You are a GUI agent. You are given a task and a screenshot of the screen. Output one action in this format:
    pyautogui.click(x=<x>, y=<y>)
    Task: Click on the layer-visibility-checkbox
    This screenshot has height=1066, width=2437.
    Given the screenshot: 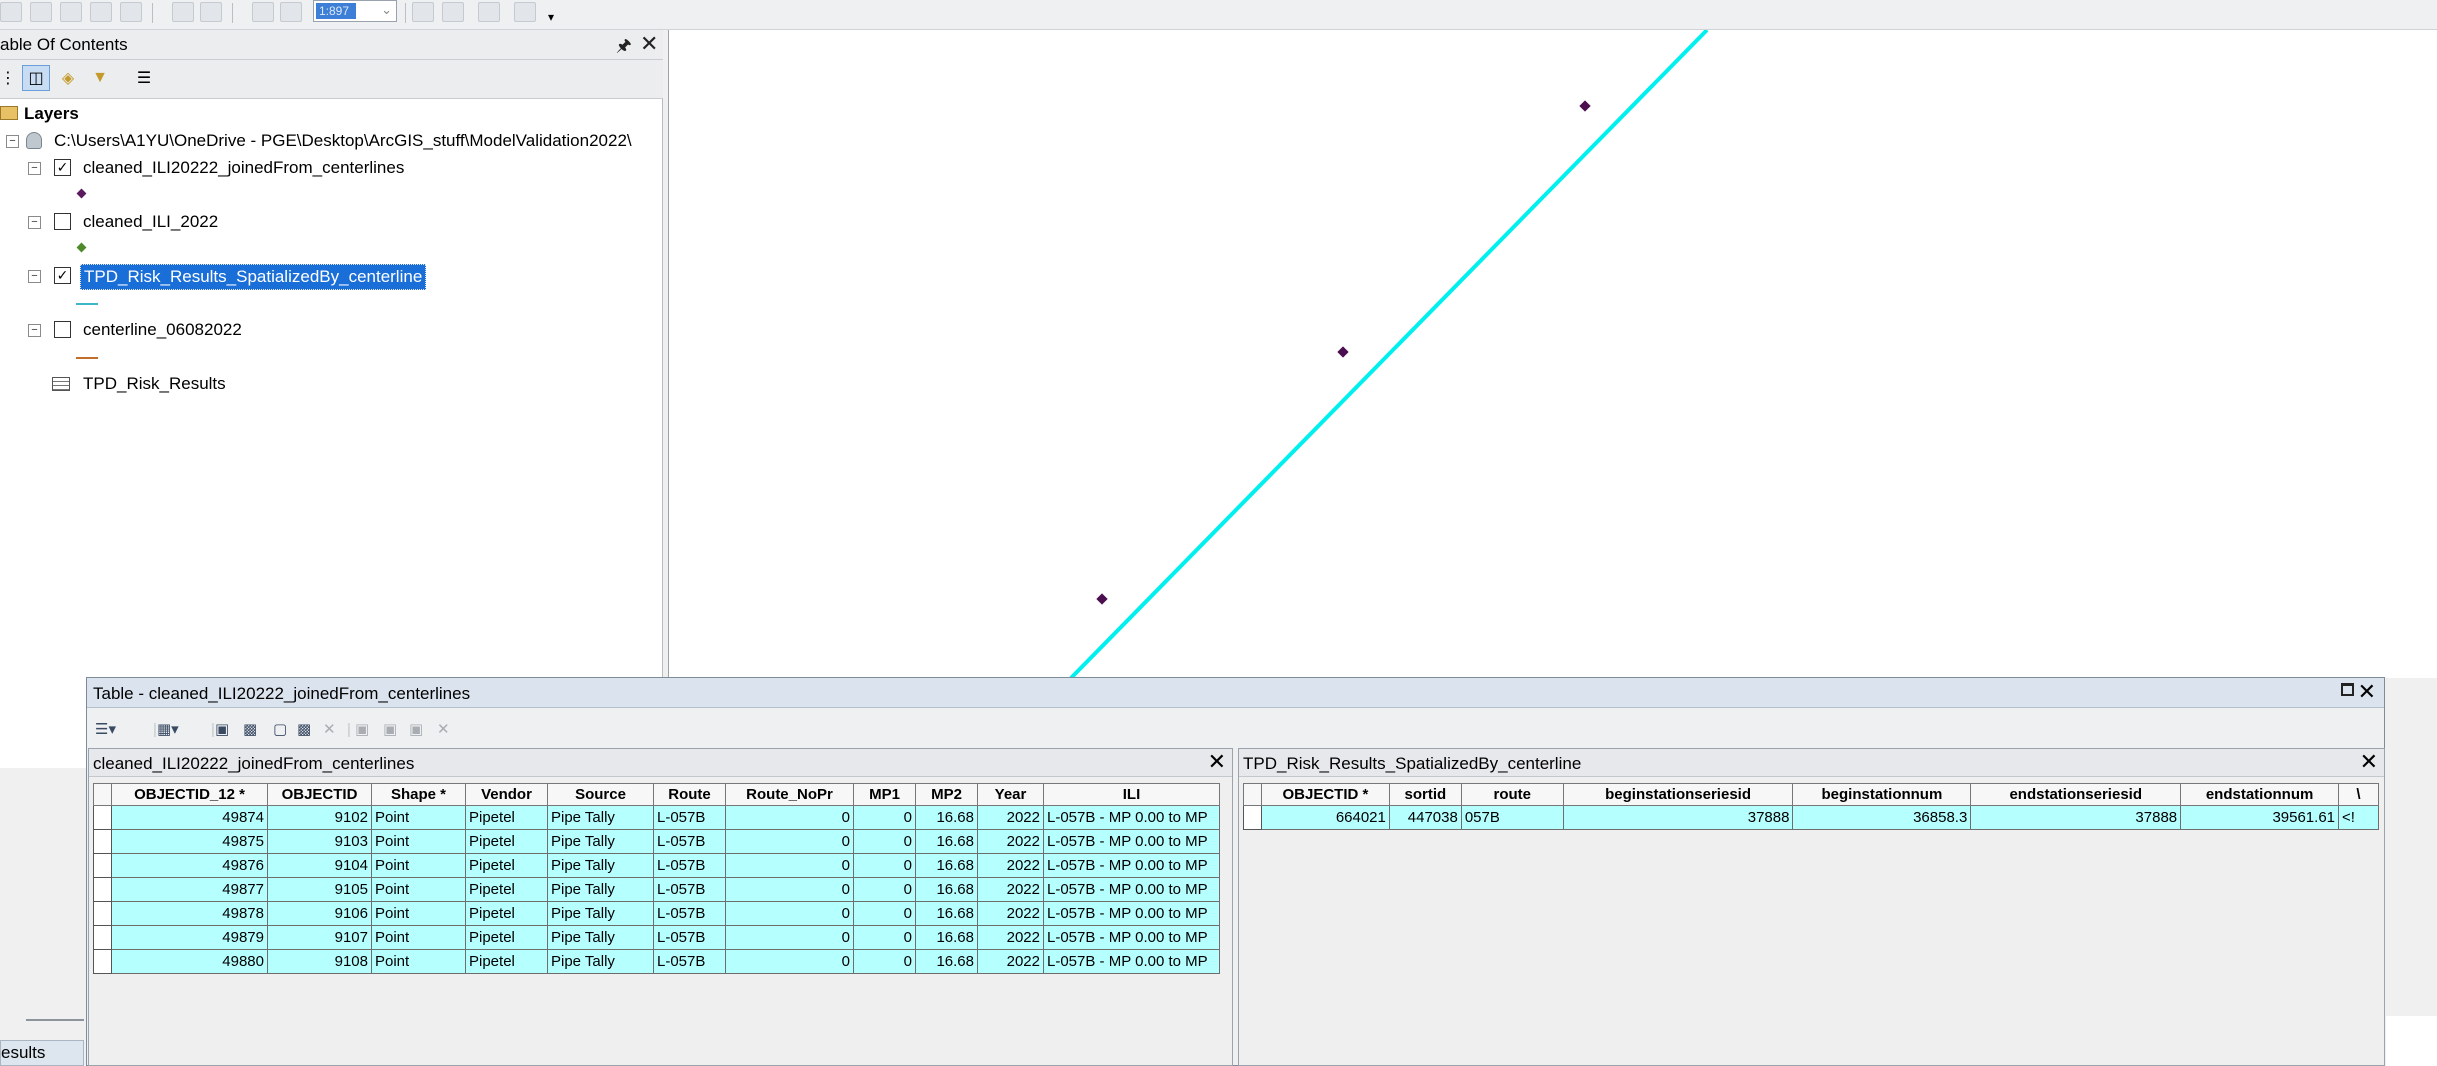 What is the action you would take?
    pyautogui.click(x=62, y=329)
    